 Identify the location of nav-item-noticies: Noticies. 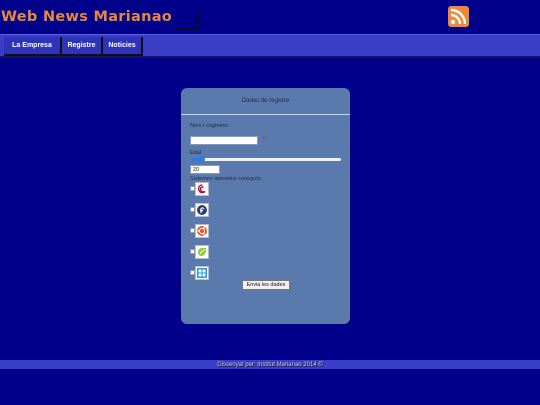
(123, 46).